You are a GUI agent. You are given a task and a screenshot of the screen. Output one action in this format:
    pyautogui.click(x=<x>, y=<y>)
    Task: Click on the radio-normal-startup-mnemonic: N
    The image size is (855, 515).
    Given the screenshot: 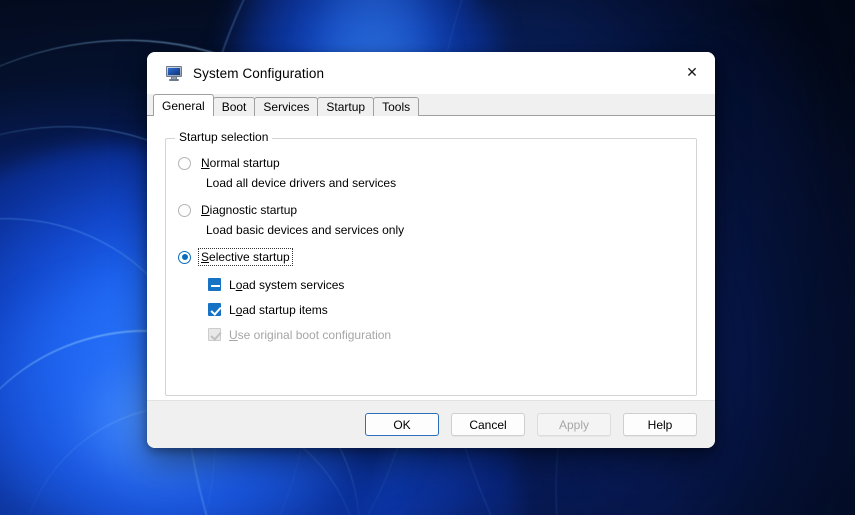 What is the action you would take?
    pyautogui.click(x=205, y=163)
    